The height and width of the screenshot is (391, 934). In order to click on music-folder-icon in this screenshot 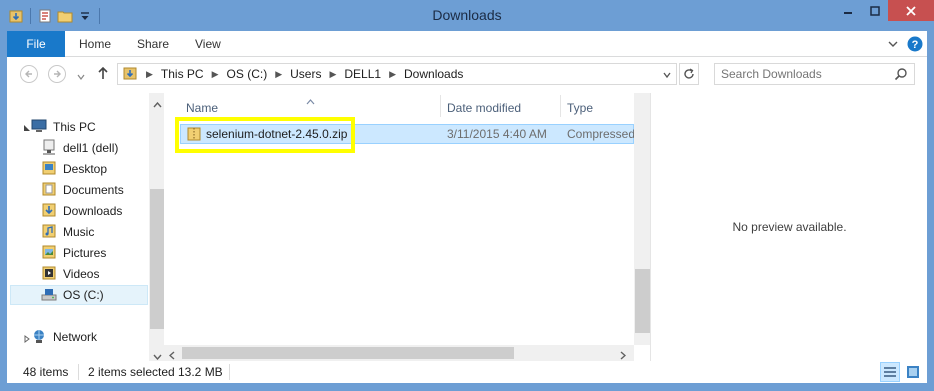, I will do `click(49, 232)`.